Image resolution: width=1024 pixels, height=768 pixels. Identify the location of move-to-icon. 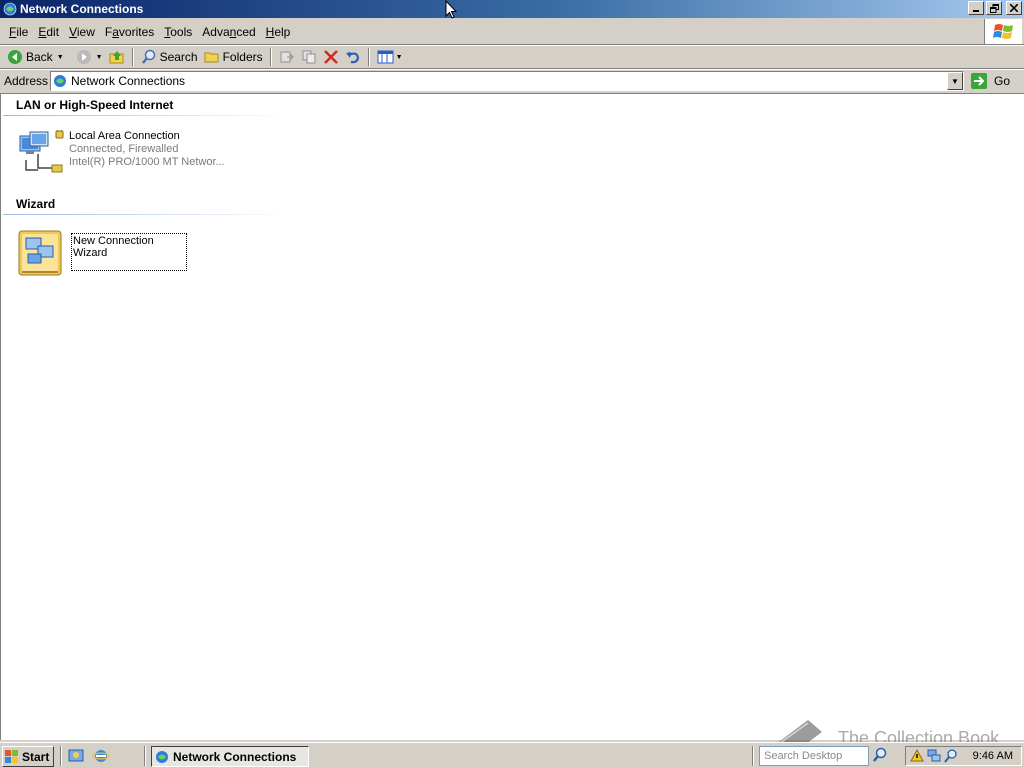
(287, 57).